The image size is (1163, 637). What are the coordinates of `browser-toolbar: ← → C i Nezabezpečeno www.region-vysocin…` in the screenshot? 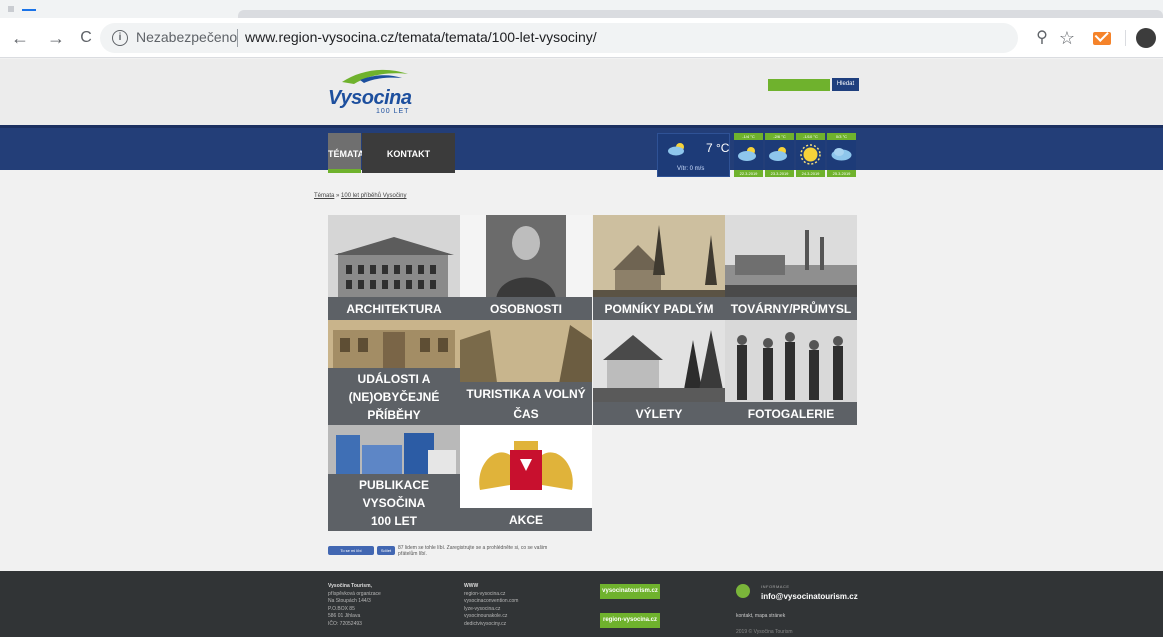 It's located at (581, 38).